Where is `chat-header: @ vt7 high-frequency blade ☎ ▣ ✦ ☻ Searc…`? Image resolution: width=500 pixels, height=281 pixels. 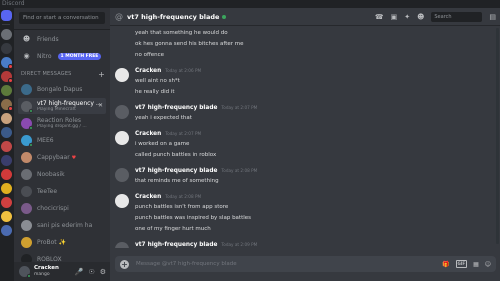
chat-header: @ vt7 high-frequency blade ☎ ▣ ✦ ☻ Searc… is located at coordinates (305, 17).